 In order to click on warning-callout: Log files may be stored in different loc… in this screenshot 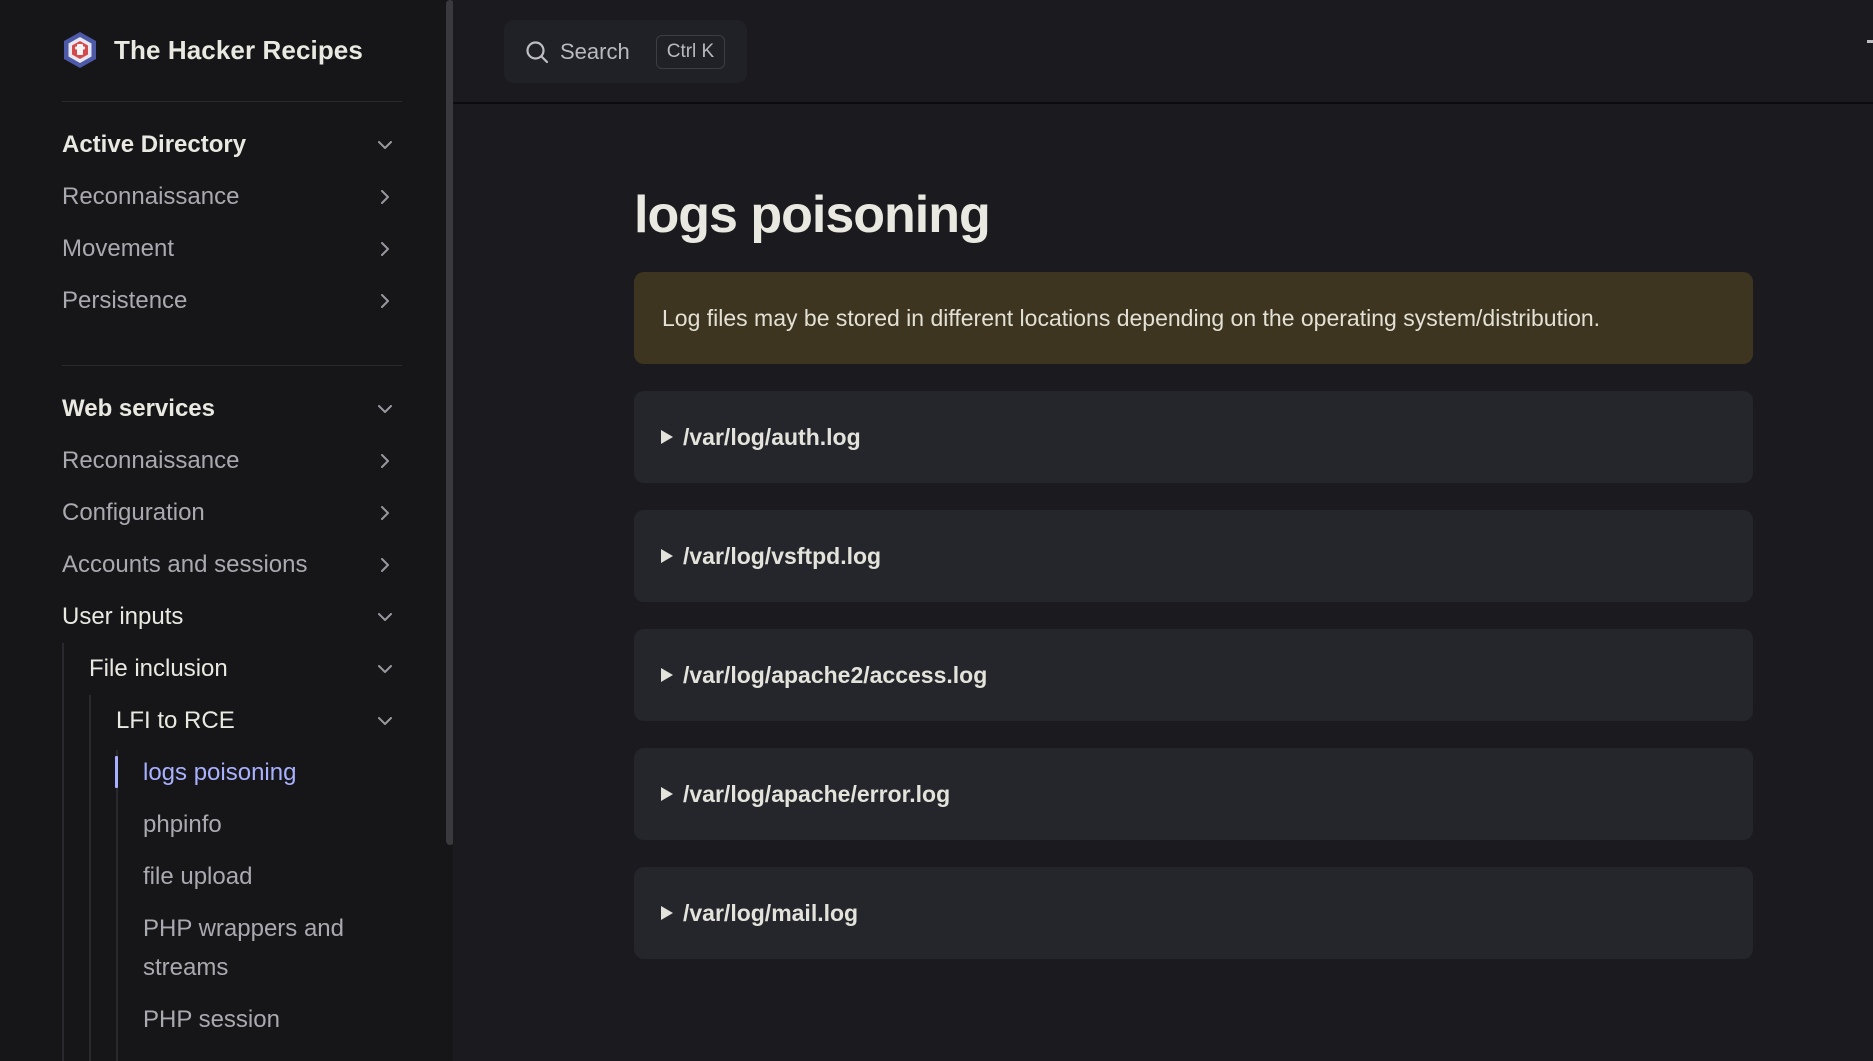, I will do `click(1193, 318)`.